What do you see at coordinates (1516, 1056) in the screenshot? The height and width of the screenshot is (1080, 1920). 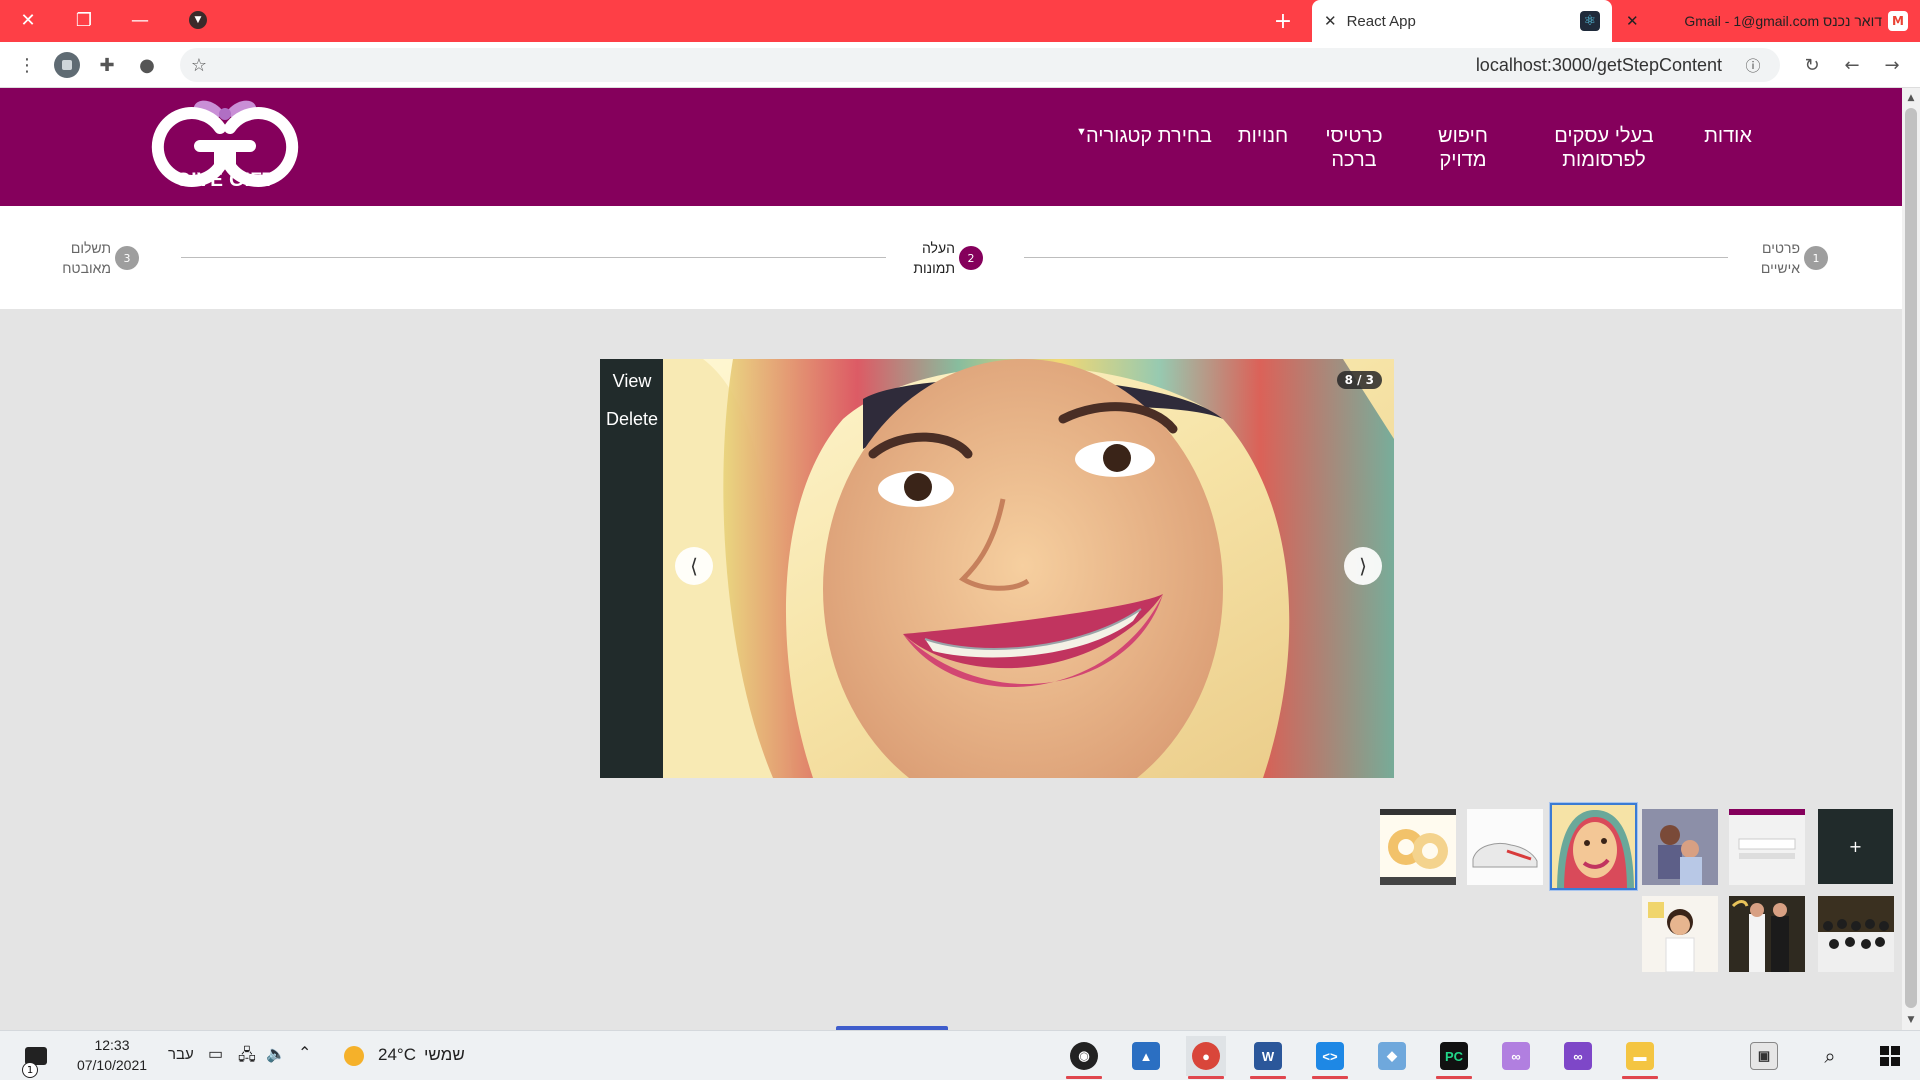 I see `taskbar-app-vs-preview: ∞` at bounding box center [1516, 1056].